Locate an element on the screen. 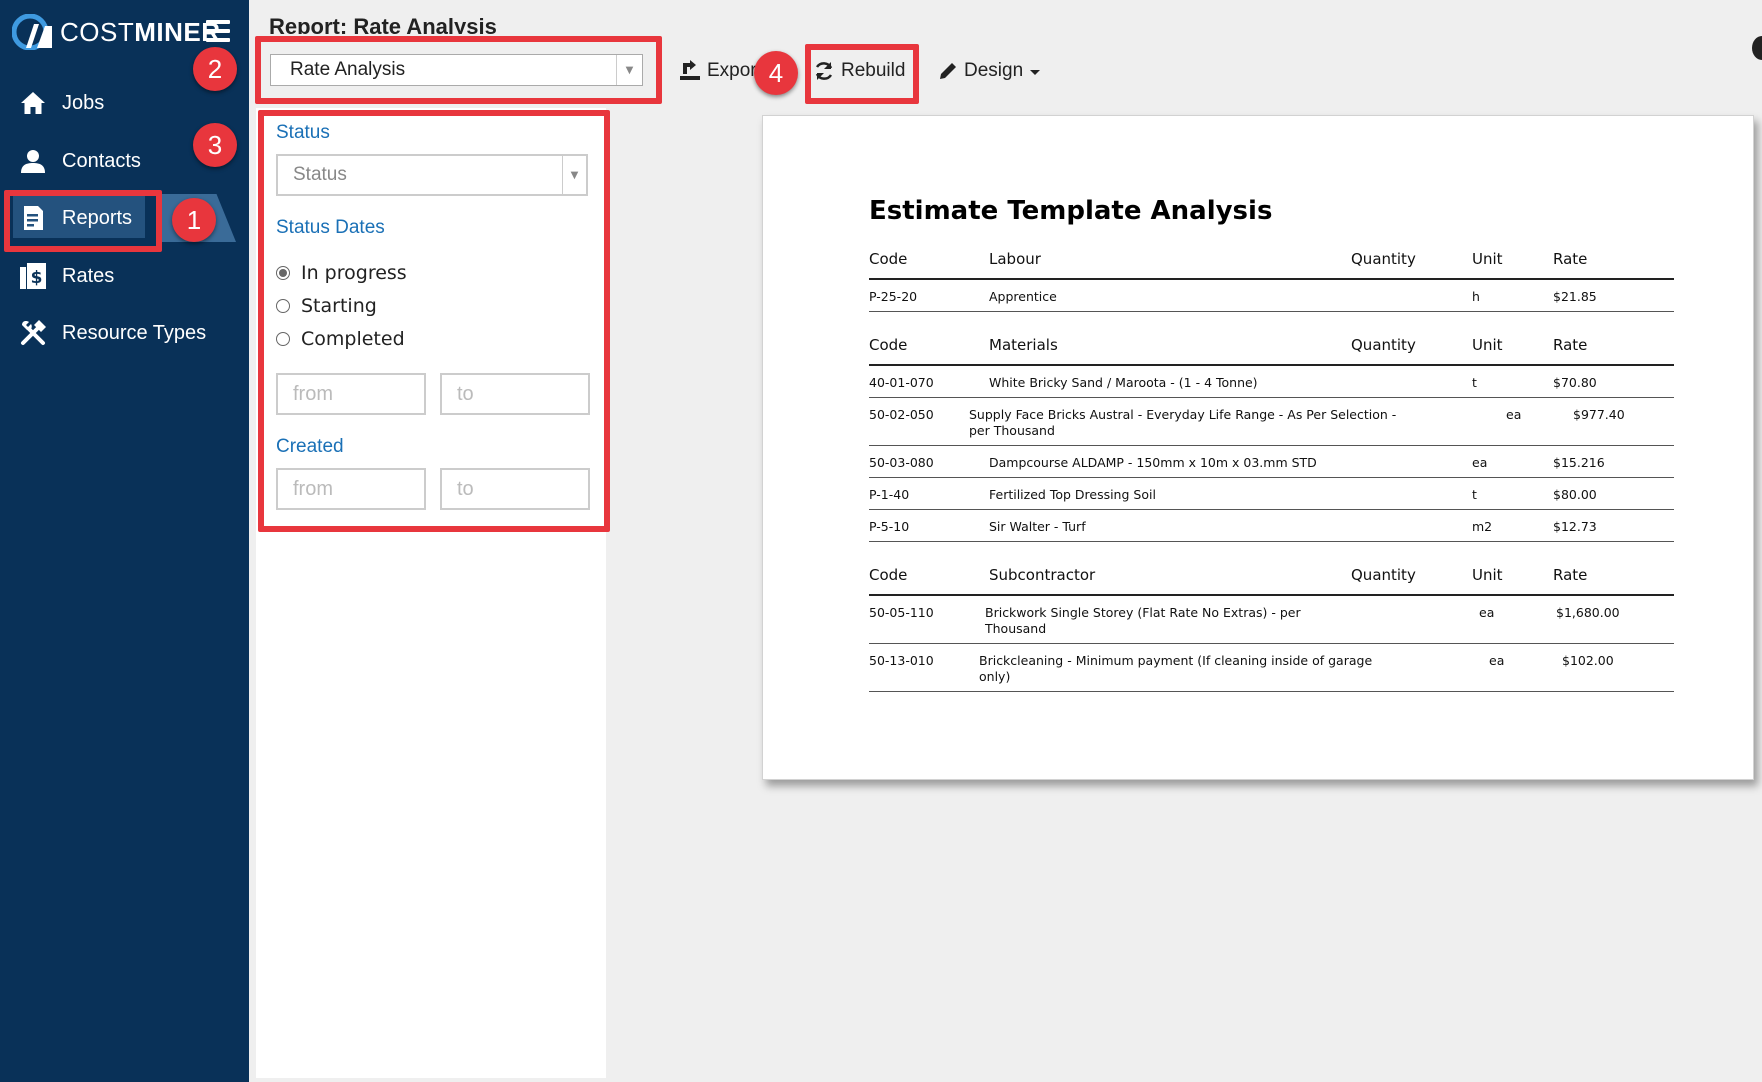 This screenshot has height=1082, width=1762. row-unit: m2 is located at coordinates (1482, 526).